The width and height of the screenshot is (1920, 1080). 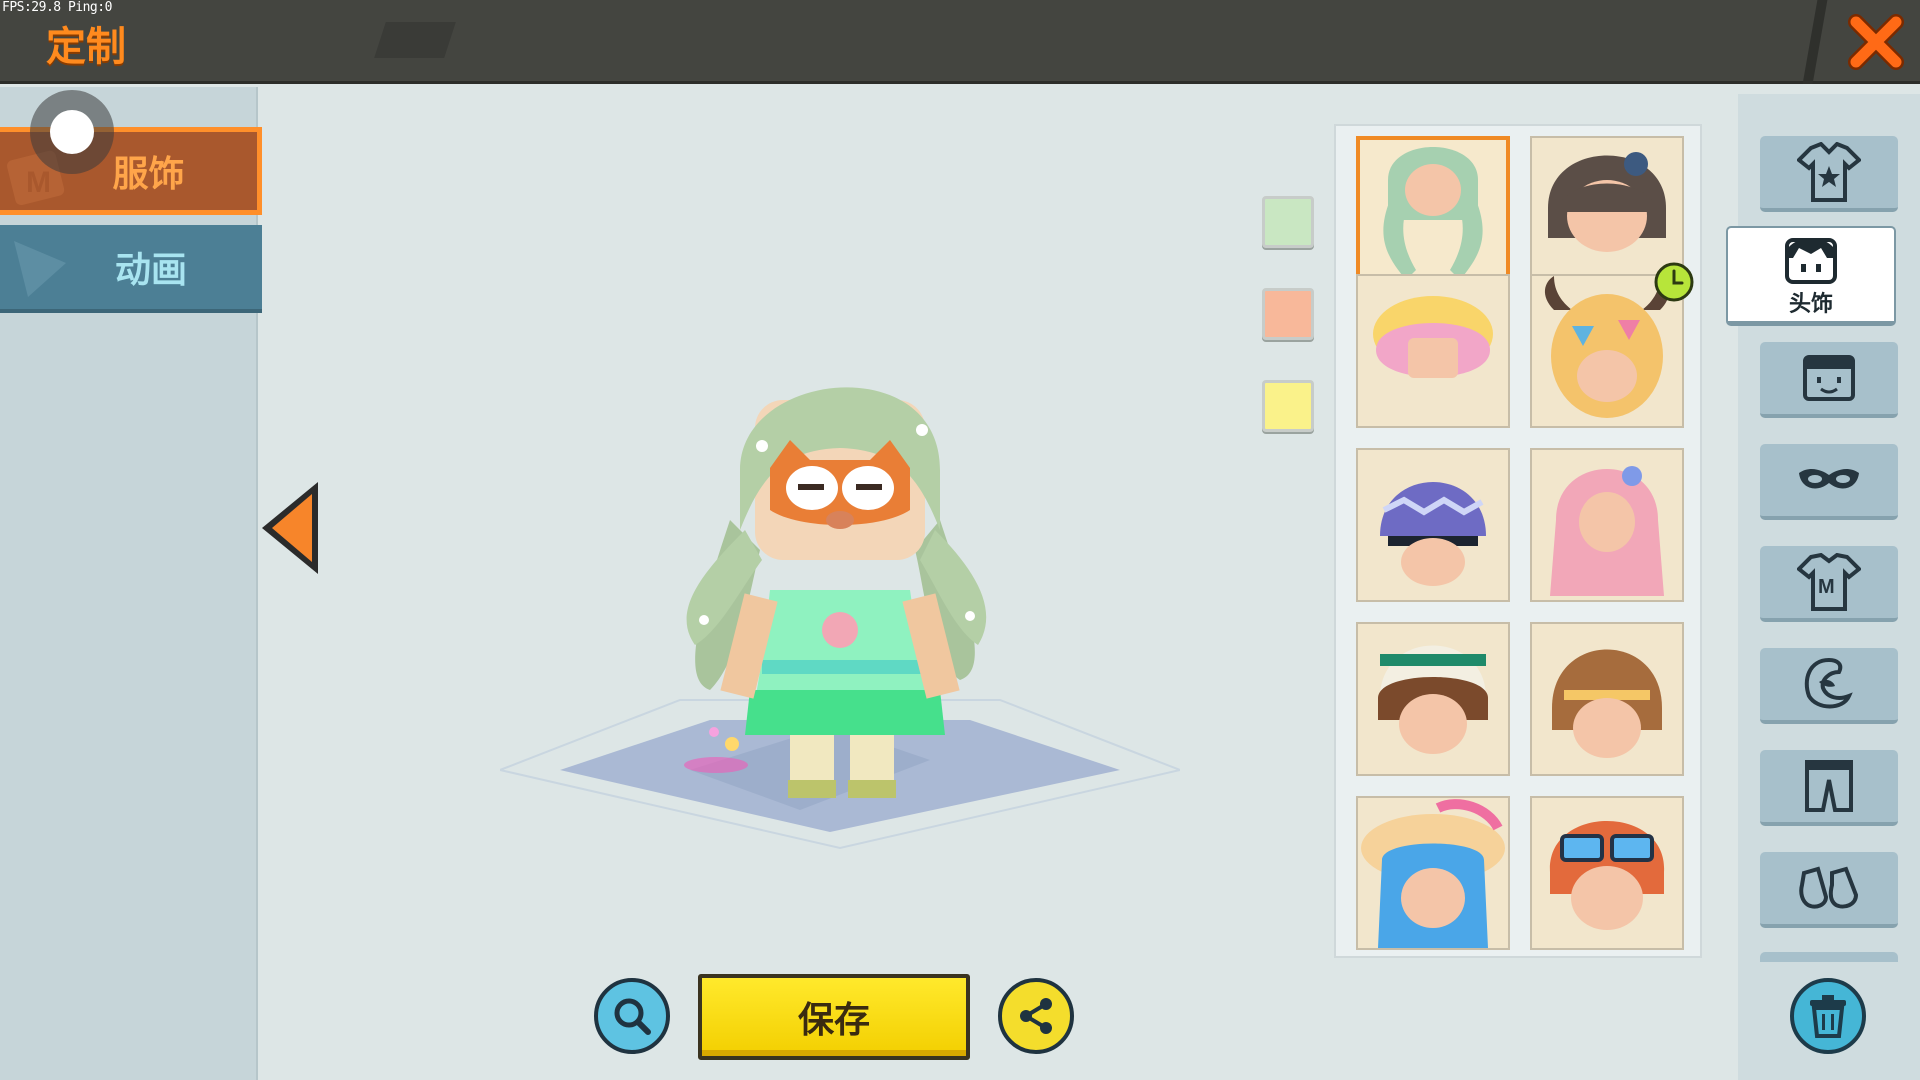 I want to click on share-icon, so click(x=1036, y=1016).